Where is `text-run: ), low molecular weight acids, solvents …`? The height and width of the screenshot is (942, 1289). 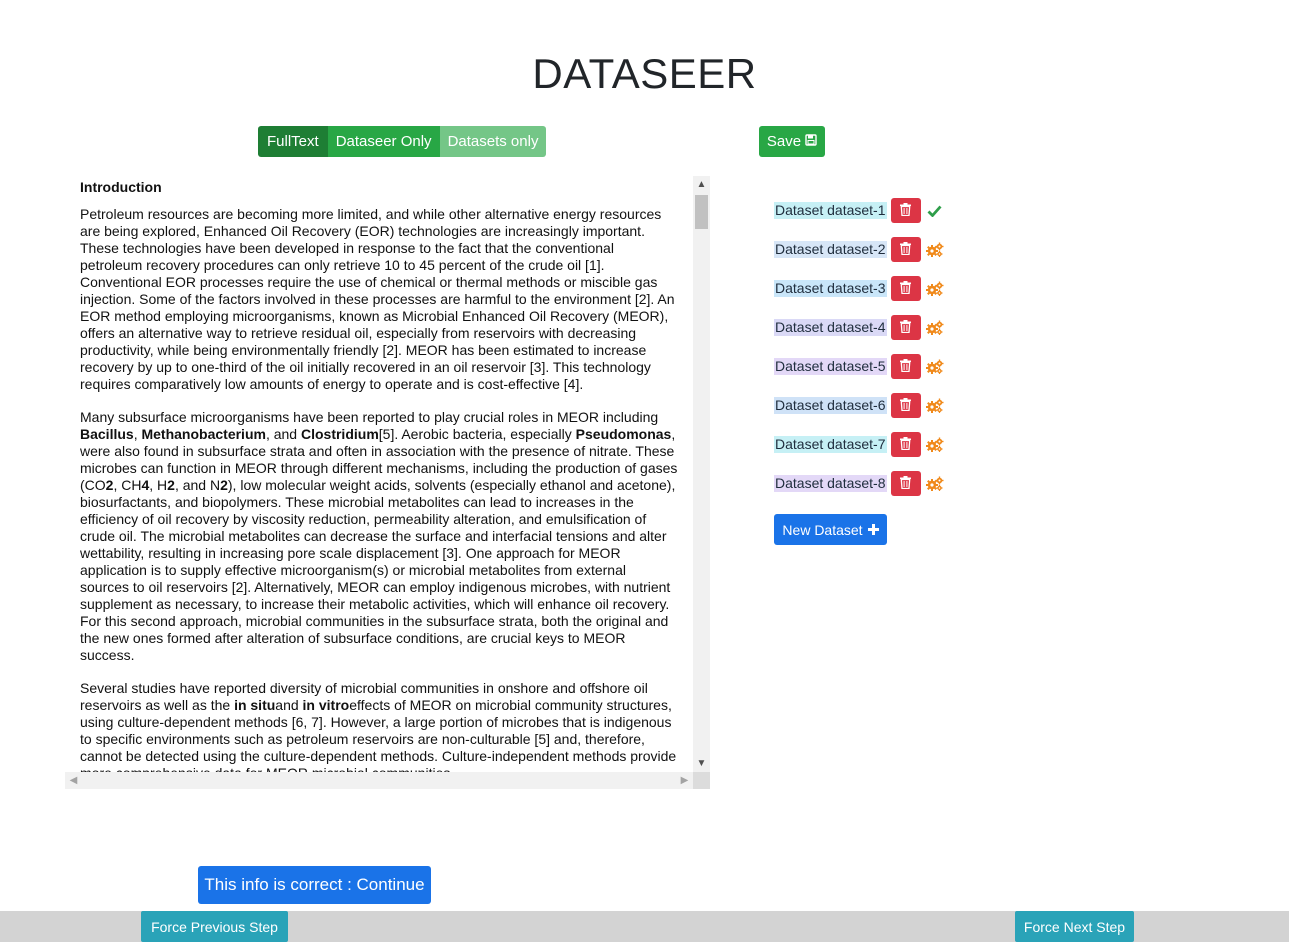 text-run: ), low molecular weight acids, solvents … is located at coordinates (378, 570).